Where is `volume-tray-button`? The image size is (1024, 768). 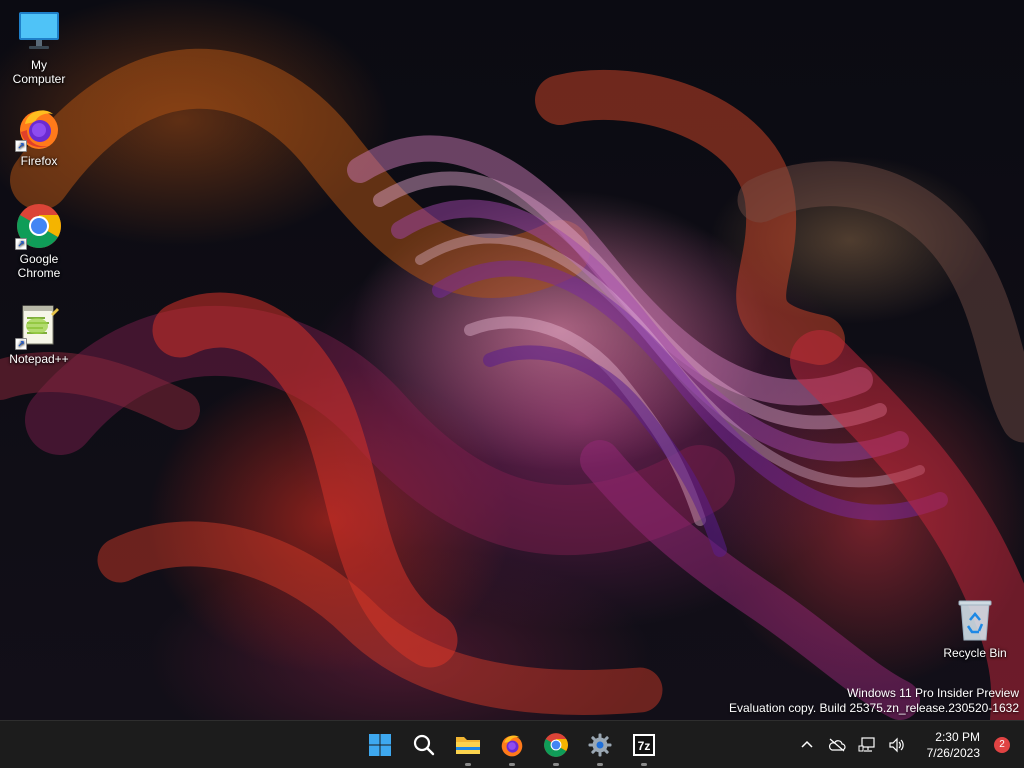 volume-tray-button is located at coordinates (897, 744).